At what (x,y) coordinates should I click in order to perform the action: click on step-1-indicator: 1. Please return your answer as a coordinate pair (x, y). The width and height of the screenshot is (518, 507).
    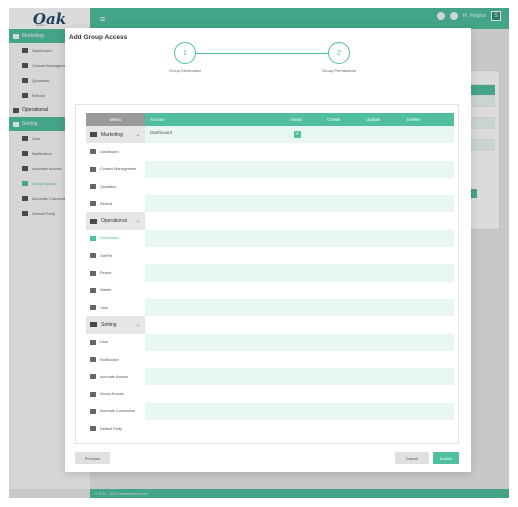
    Looking at the image, I should click on (185, 53).